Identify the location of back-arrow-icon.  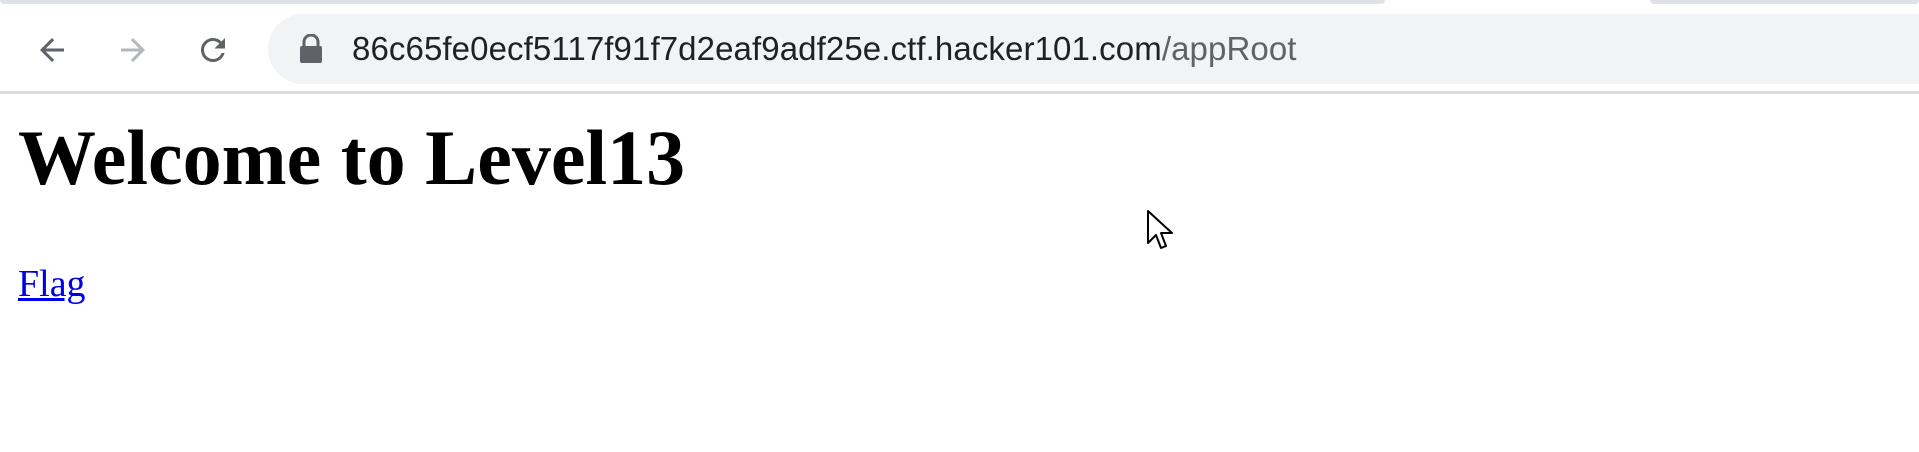
(52, 50).